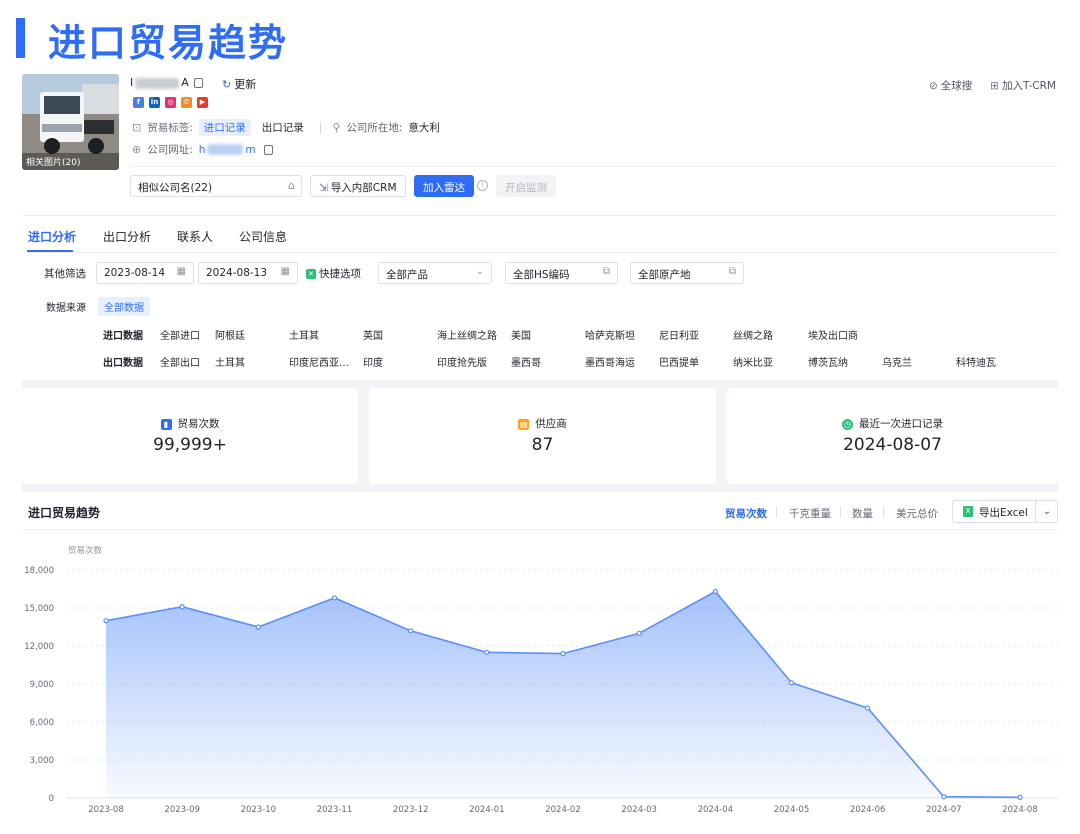  Describe the element at coordinates (868, 810) in the screenshot. I see `x-tick-label: 2024-06` at that location.